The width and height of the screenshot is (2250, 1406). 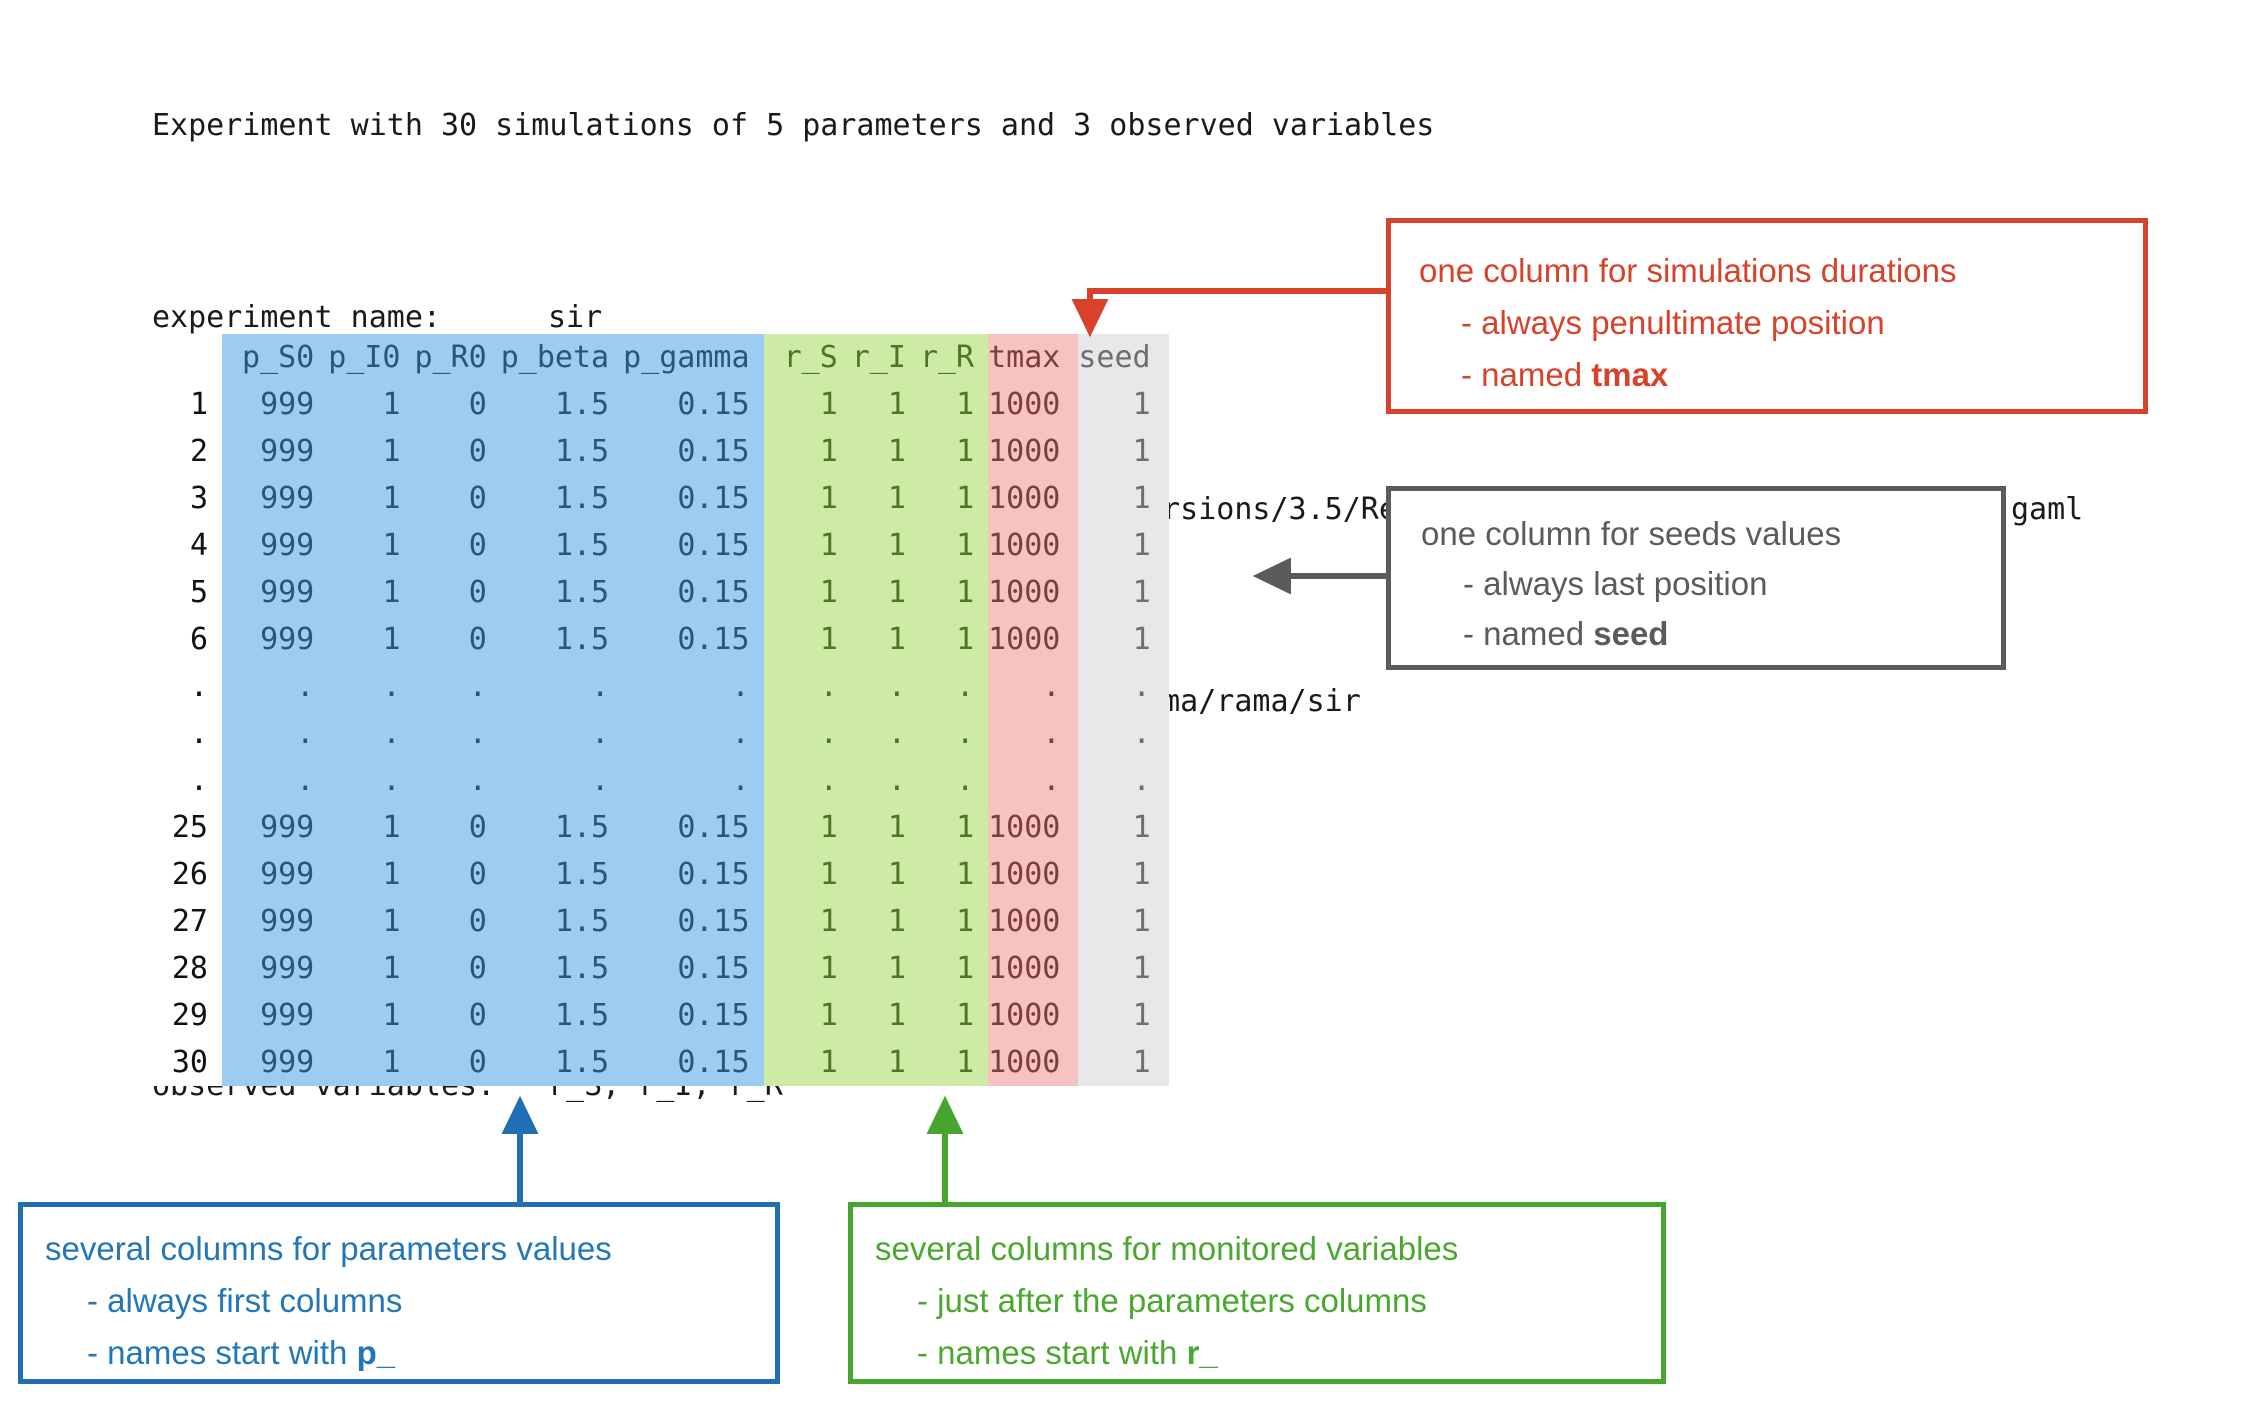 I want to click on column-header-r_R: r_R, so click(x=954, y=357).